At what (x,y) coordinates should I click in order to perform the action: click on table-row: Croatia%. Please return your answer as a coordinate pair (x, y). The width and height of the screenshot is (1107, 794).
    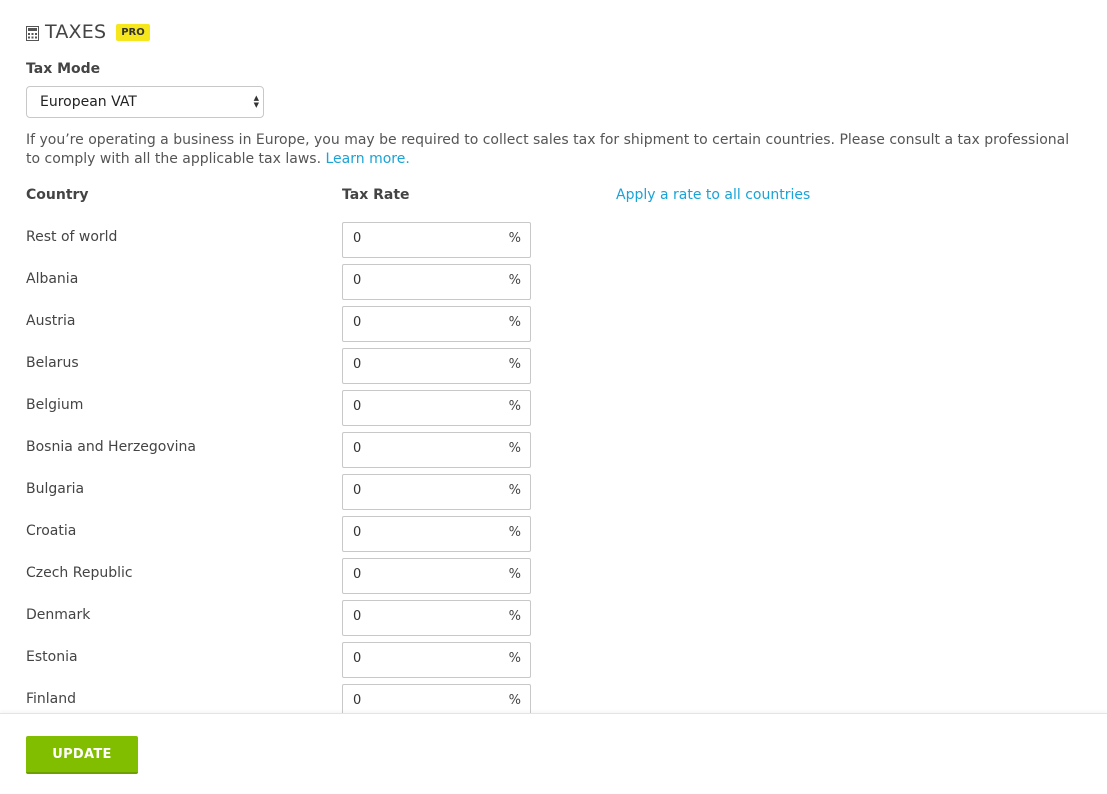
    Looking at the image, I should click on (326, 534).